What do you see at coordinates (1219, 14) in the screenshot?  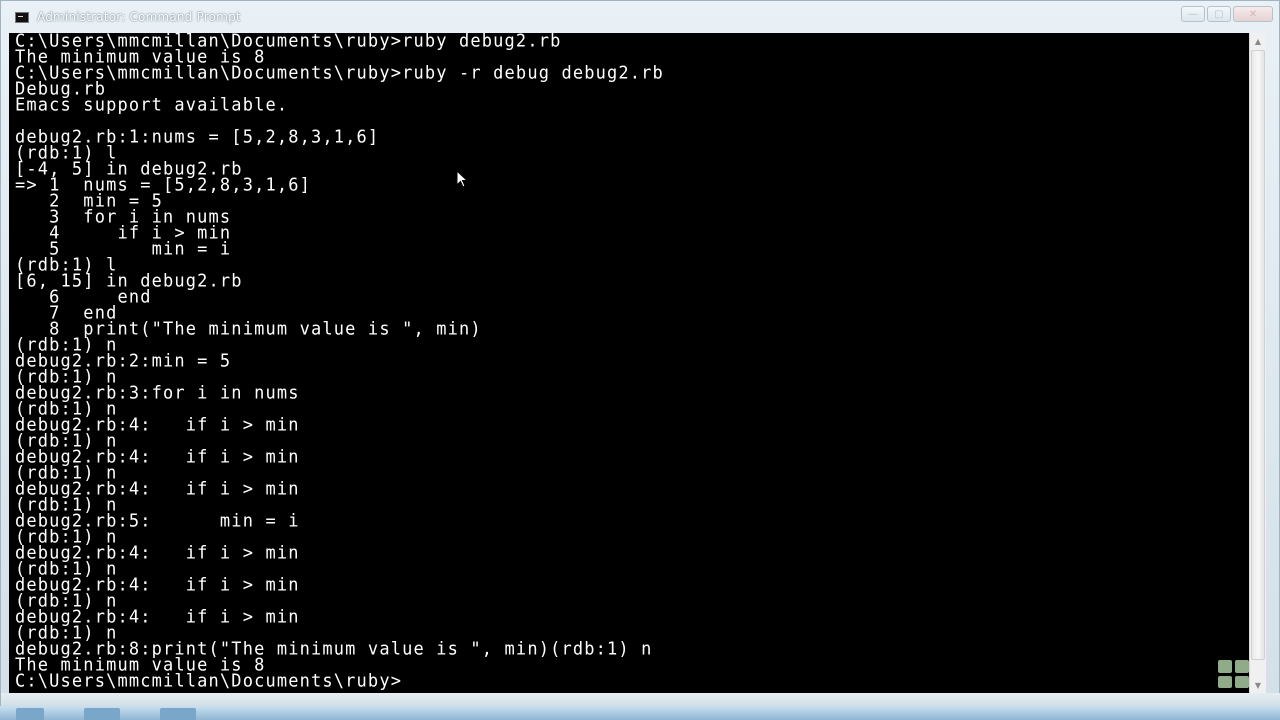 I see `maximize-button: ▢` at bounding box center [1219, 14].